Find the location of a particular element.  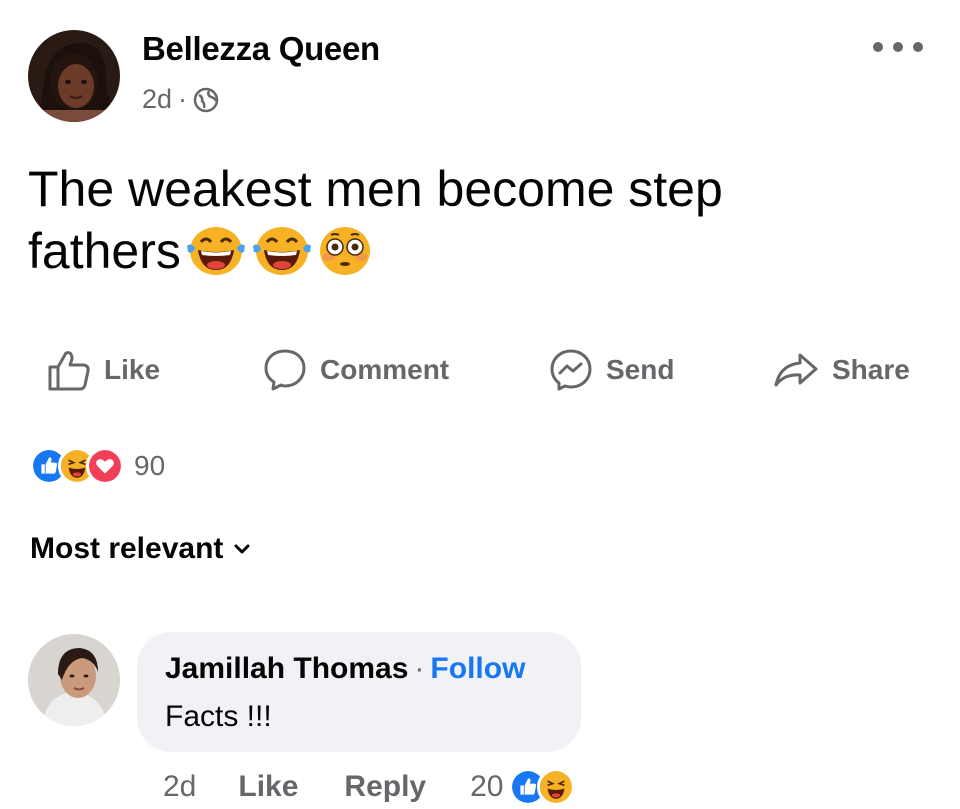

share-button: Share is located at coordinates (841, 370).